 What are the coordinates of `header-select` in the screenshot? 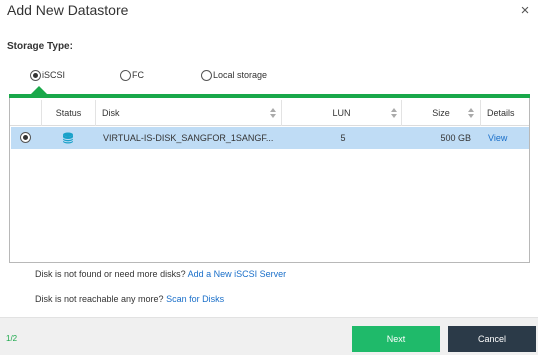 It's located at (26, 113).